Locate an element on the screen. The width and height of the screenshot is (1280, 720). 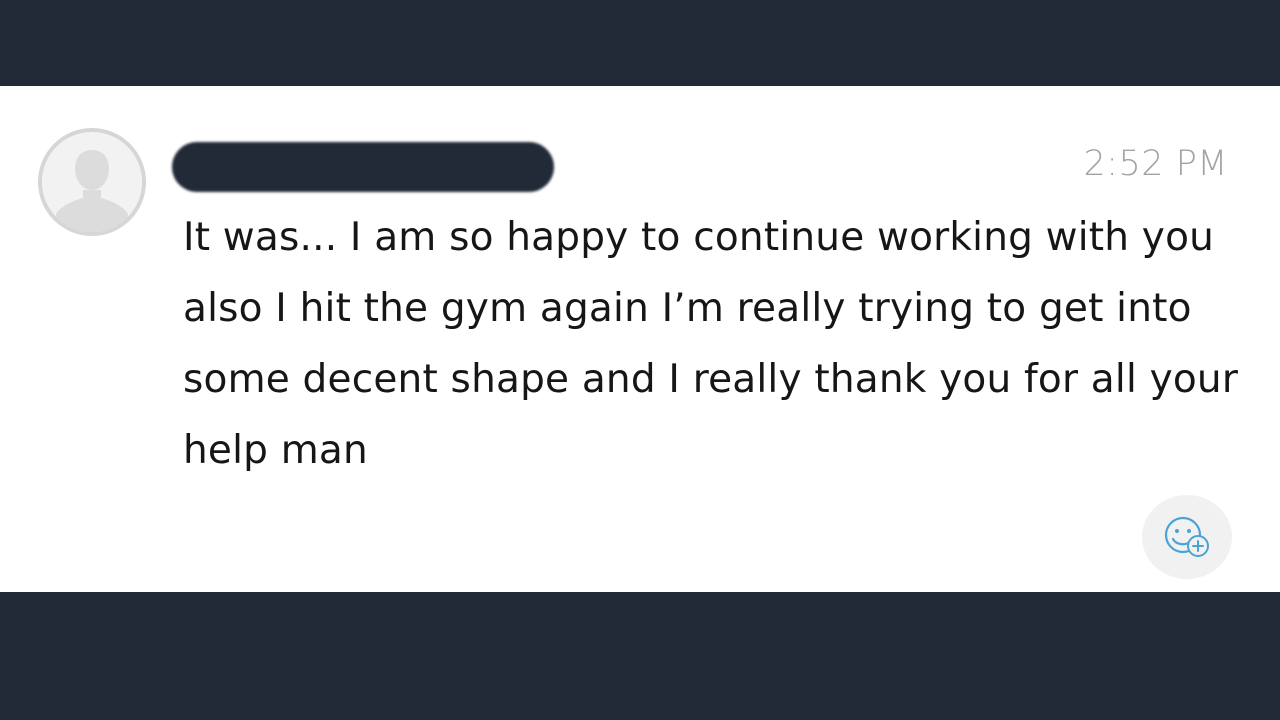
message-timestamp: 2:52 PM is located at coordinates (1155, 164).